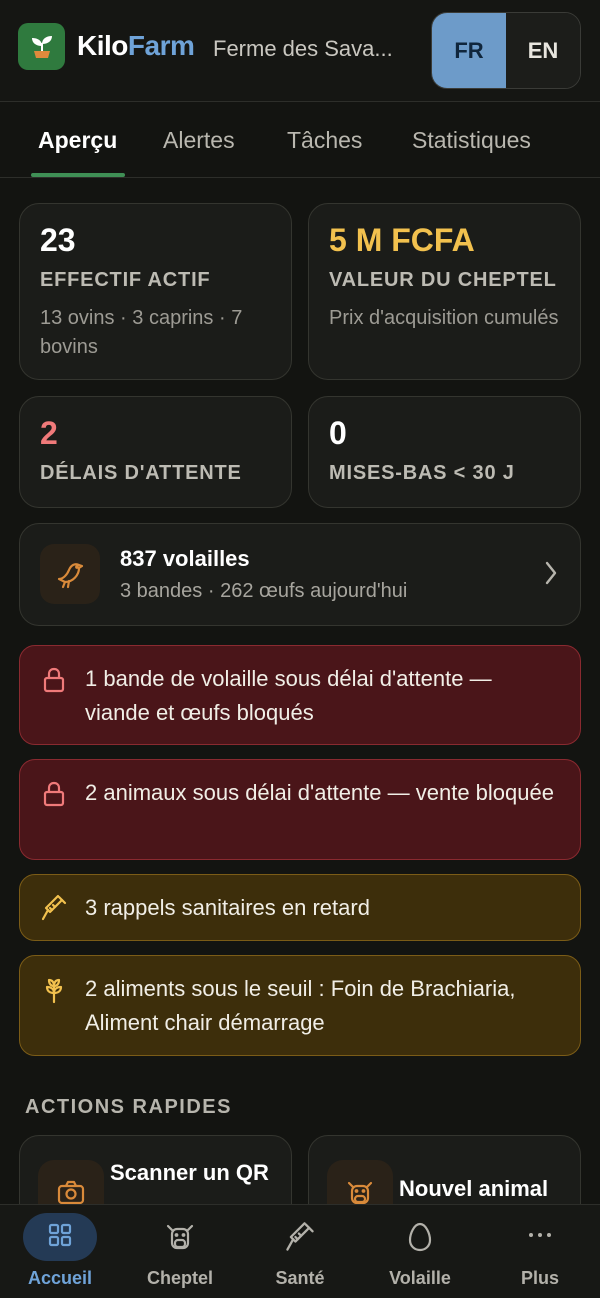 This screenshot has width=600, height=1298. Describe the element at coordinates (70, 574) in the screenshot. I see `bird-icon` at that location.